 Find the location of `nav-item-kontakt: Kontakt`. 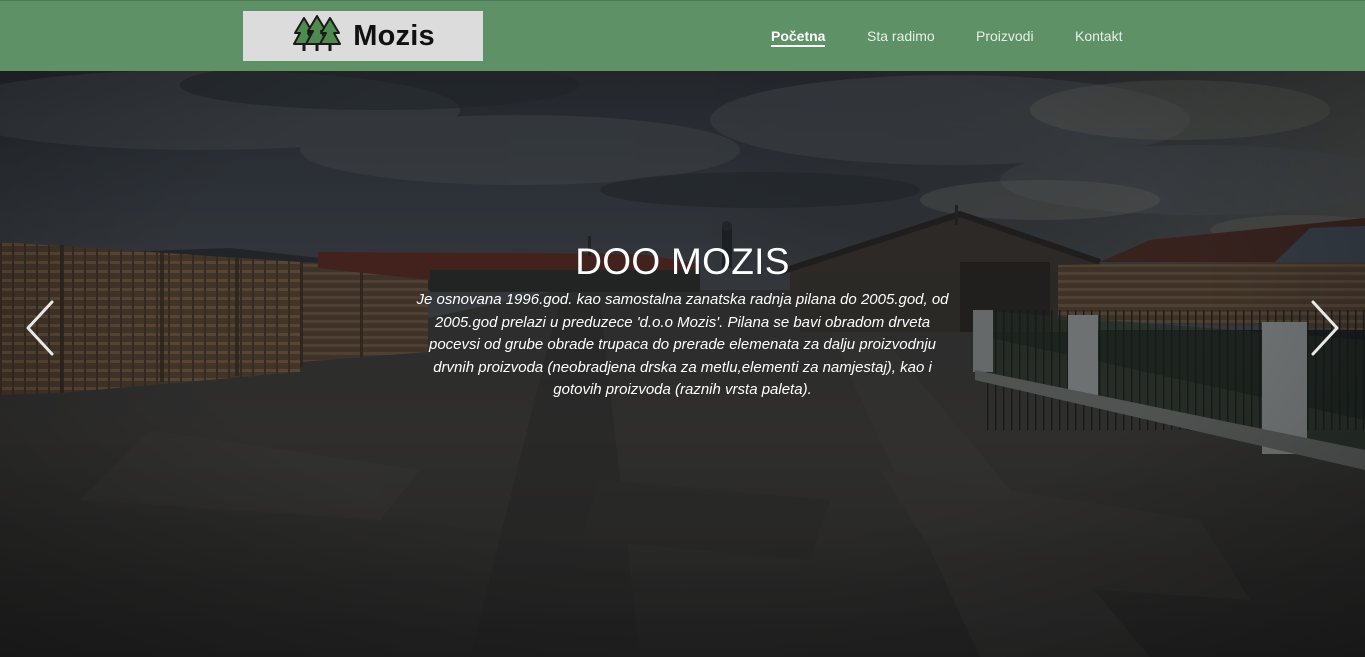

nav-item-kontakt: Kontakt is located at coordinates (1098, 36).